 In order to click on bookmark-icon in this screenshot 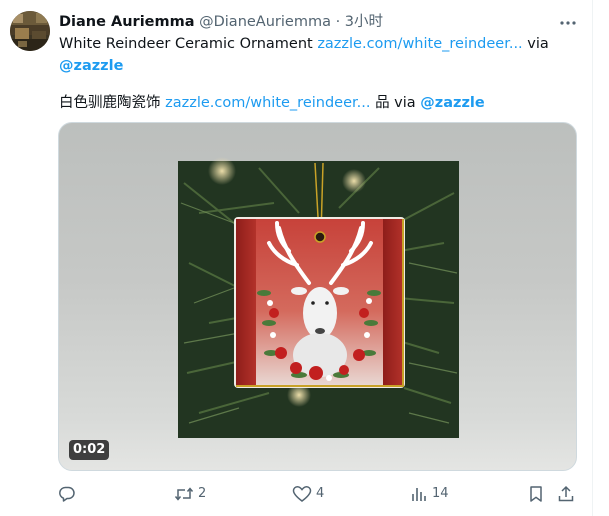, I will do `click(536, 494)`.